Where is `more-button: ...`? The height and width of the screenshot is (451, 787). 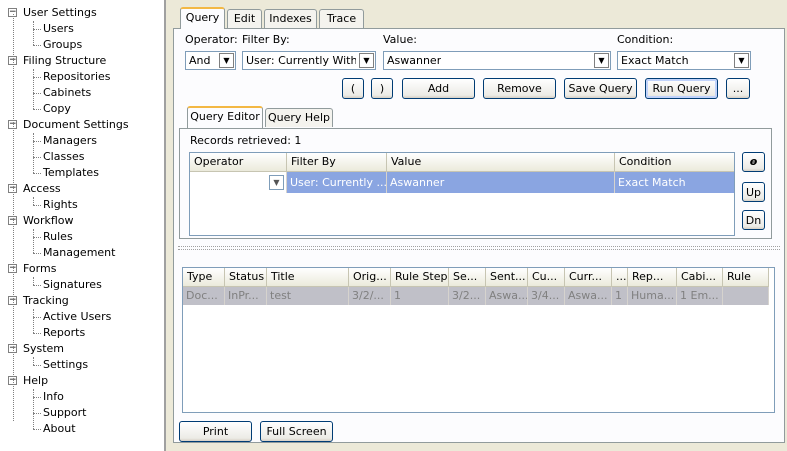 more-button: ... is located at coordinates (738, 88).